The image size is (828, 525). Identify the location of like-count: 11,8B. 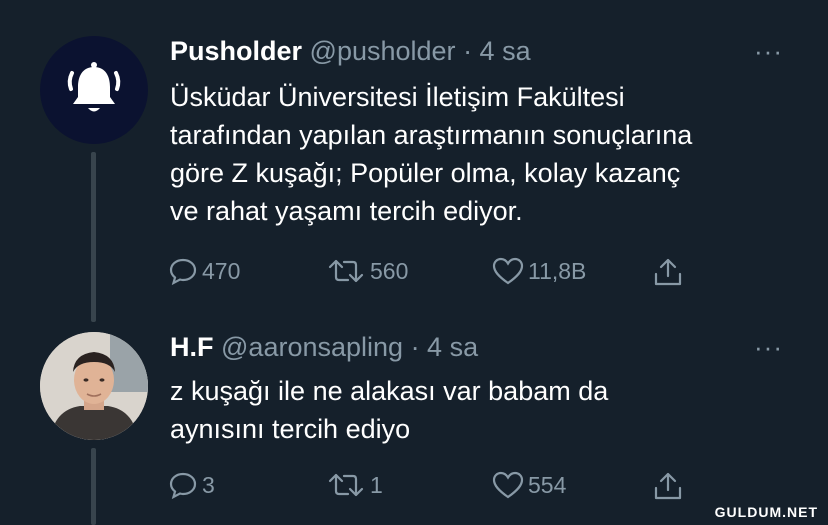
(557, 270).